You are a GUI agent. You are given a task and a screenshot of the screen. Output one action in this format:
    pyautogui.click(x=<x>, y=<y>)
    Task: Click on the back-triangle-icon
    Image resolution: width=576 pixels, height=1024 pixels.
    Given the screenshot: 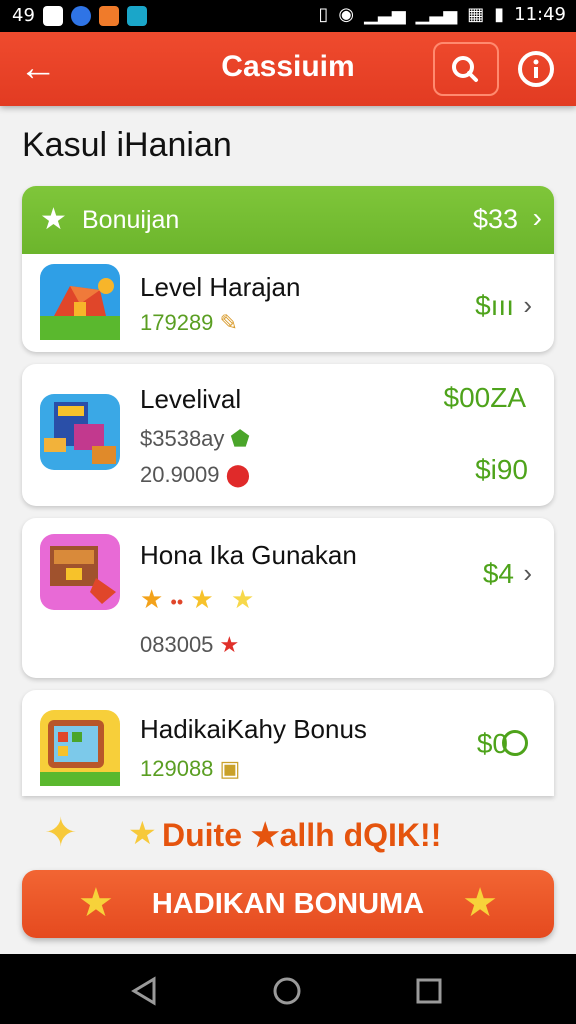 What is the action you would take?
    pyautogui.click(x=145, y=991)
    